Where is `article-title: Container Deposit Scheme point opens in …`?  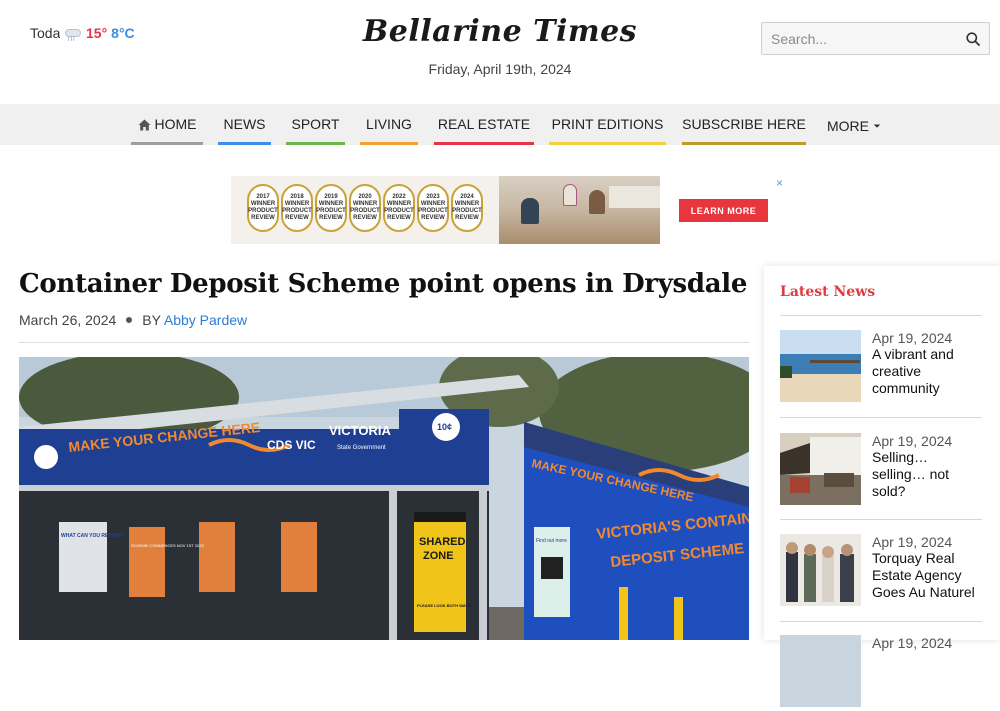 article-title: Container Deposit Scheme point opens in … is located at coordinates (383, 284).